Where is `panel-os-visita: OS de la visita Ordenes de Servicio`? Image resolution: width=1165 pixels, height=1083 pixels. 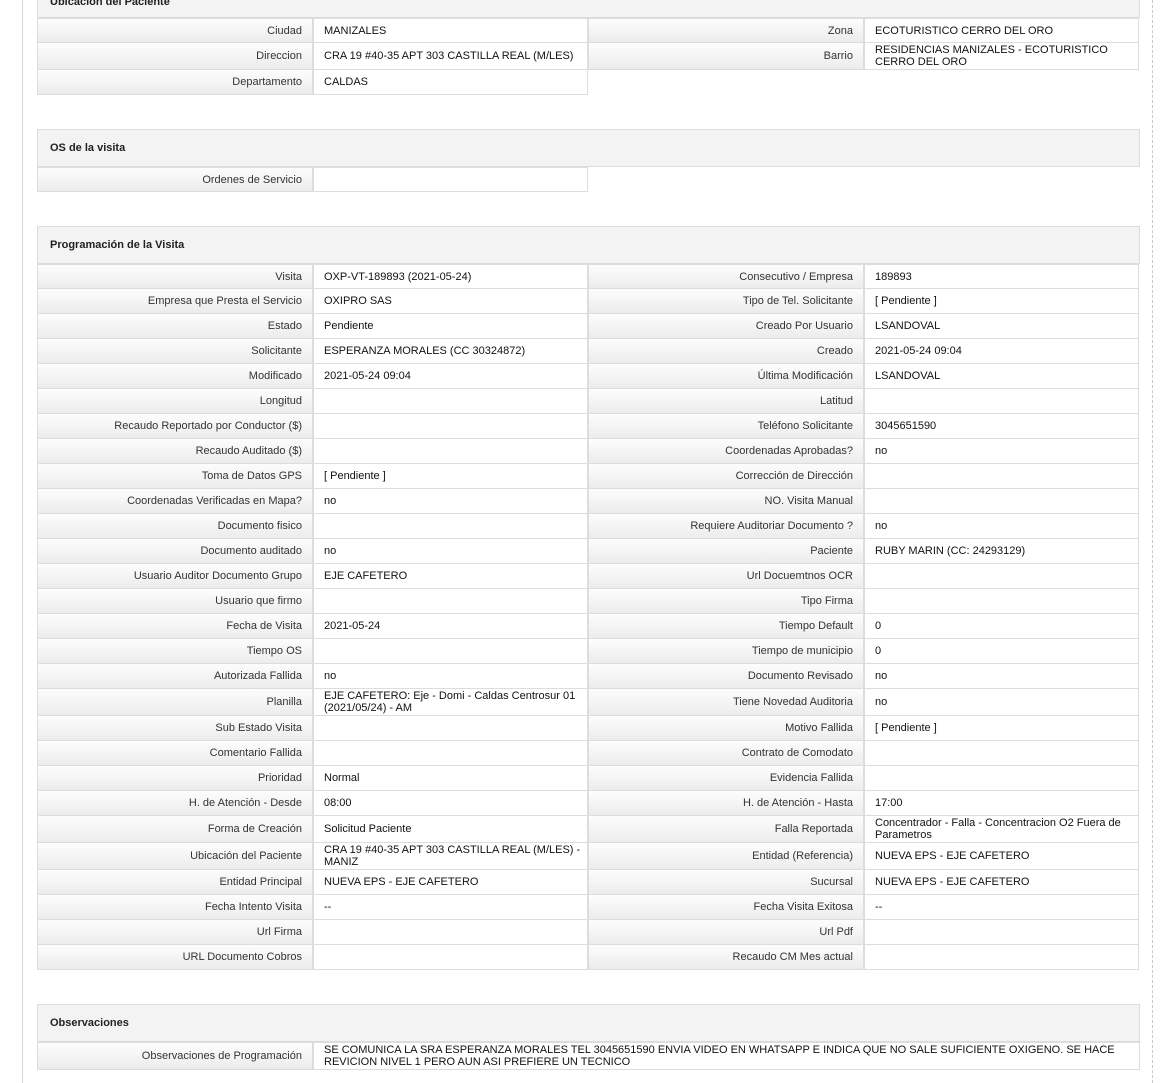 panel-os-visita: OS de la visita Ordenes de Servicio is located at coordinates (588, 160).